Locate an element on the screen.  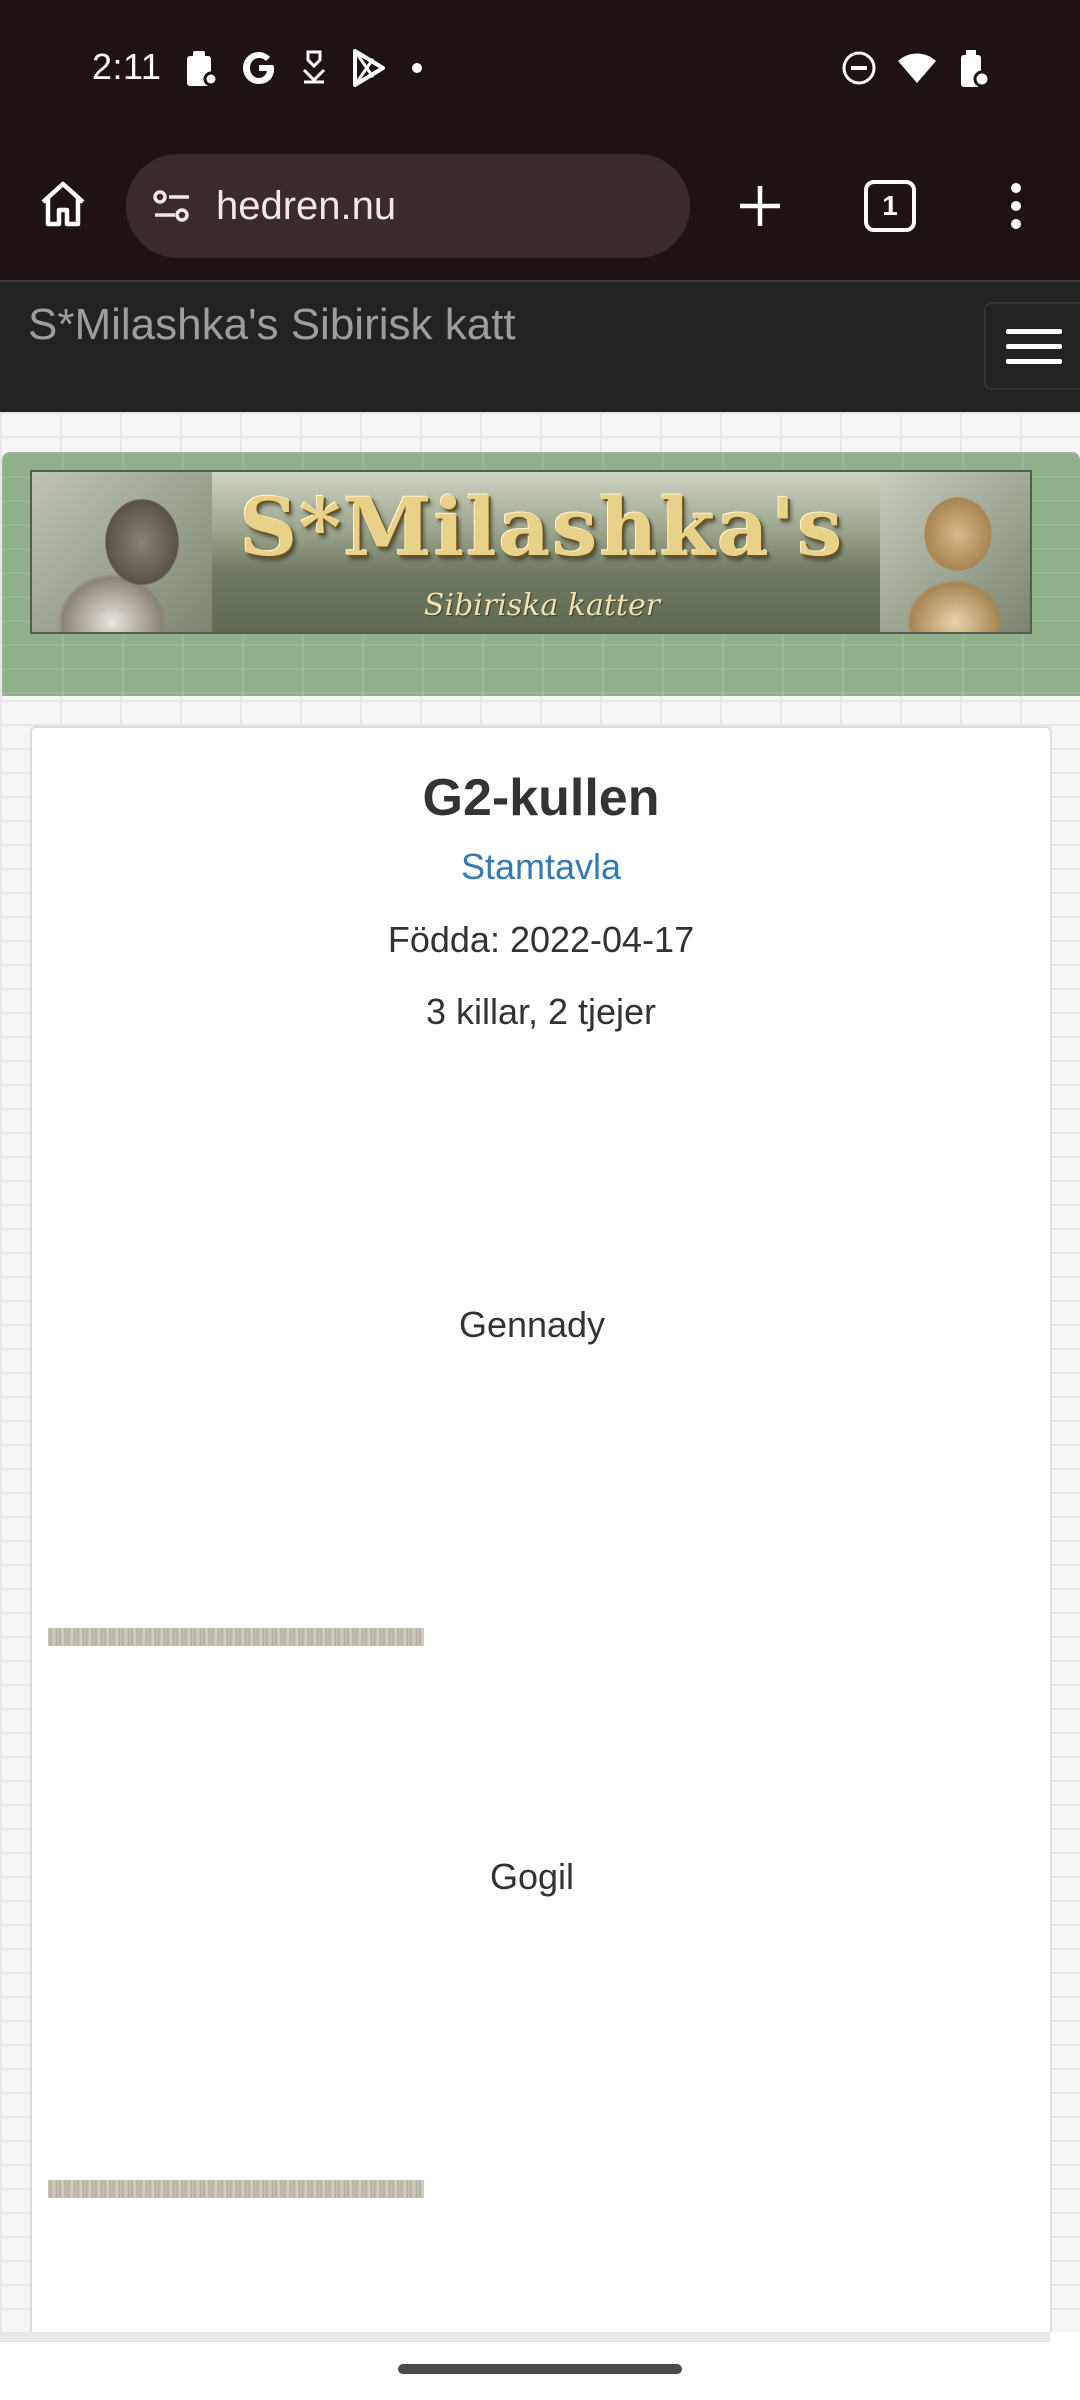
plus-icon is located at coordinates (760, 206).